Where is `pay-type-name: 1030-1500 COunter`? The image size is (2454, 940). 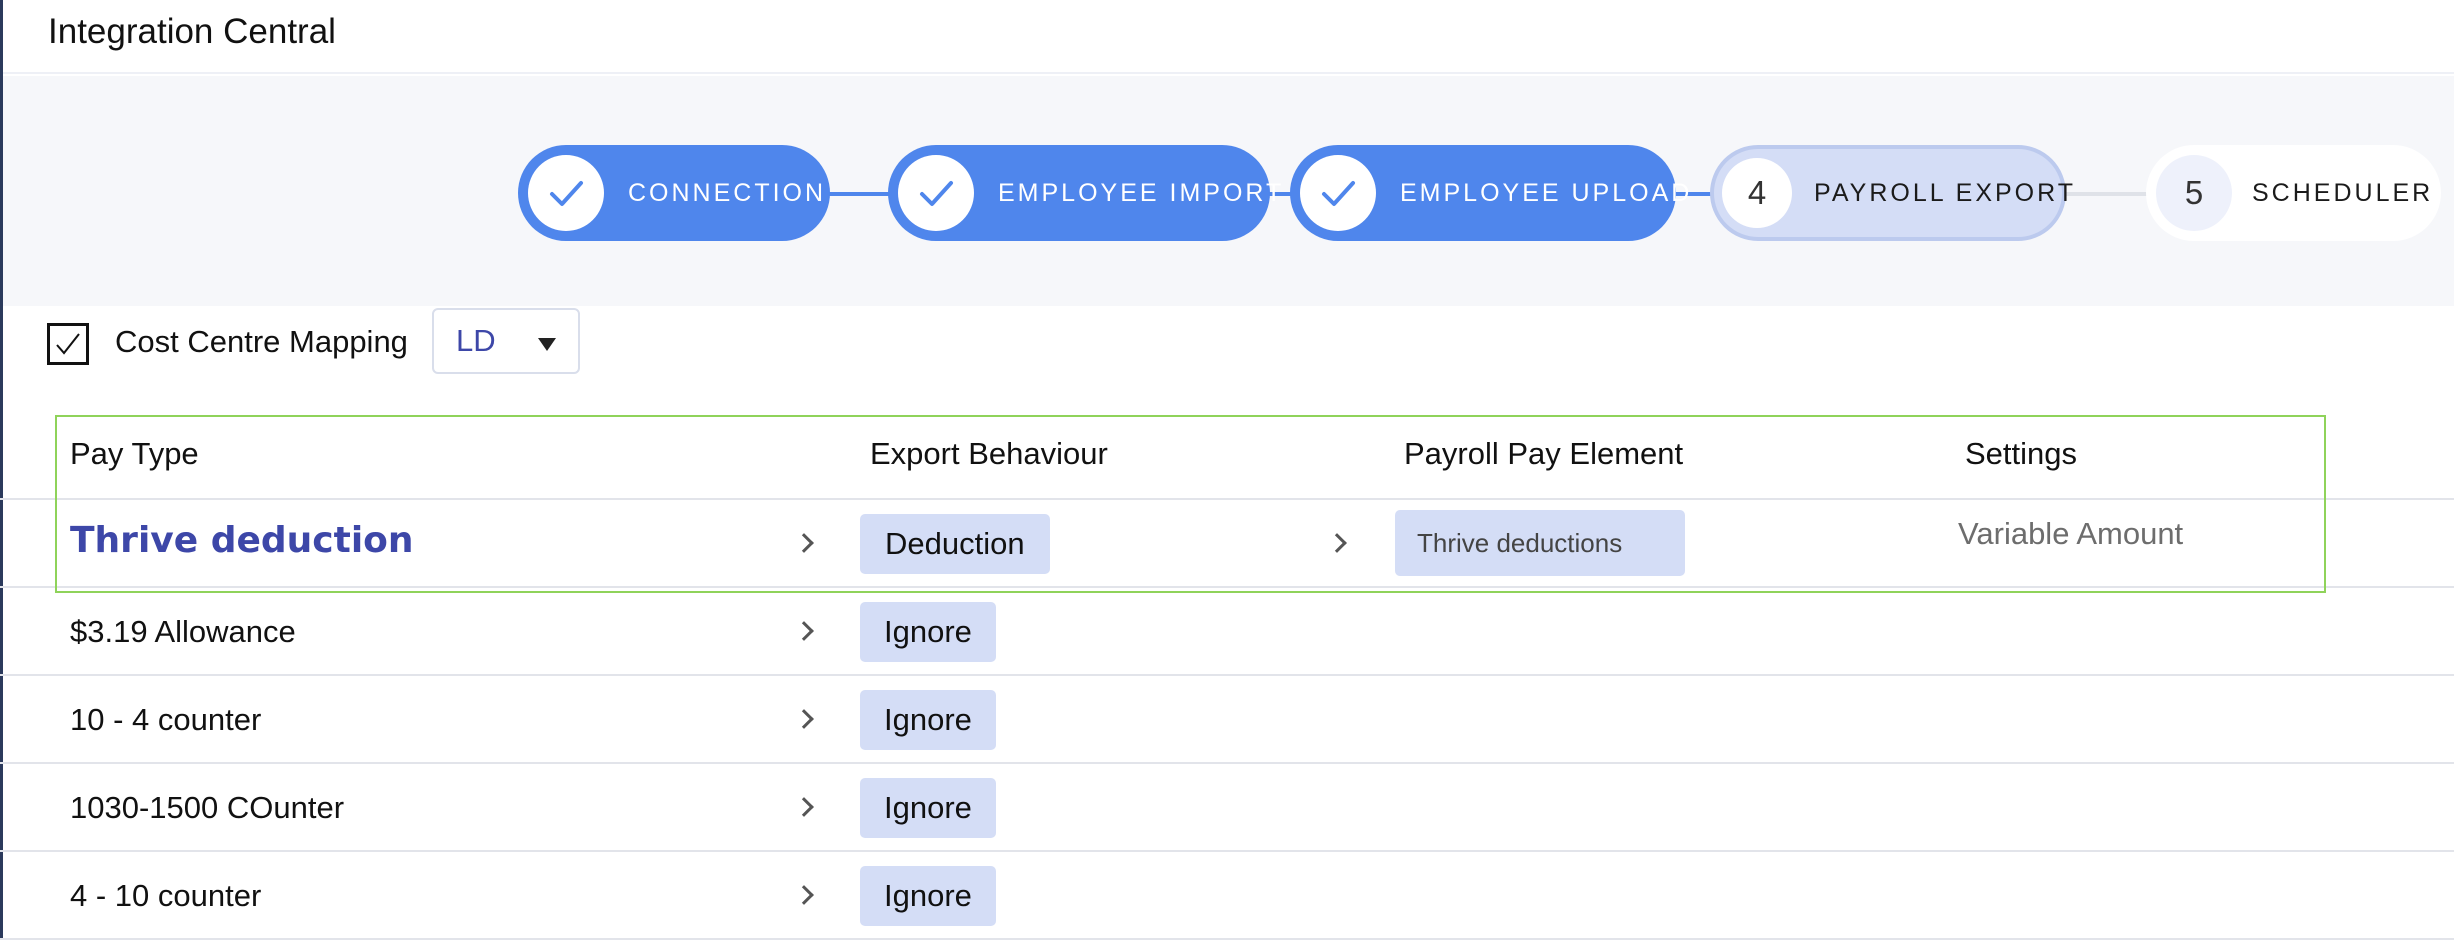
pay-type-name: 1030-1500 COunter is located at coordinates (207, 807).